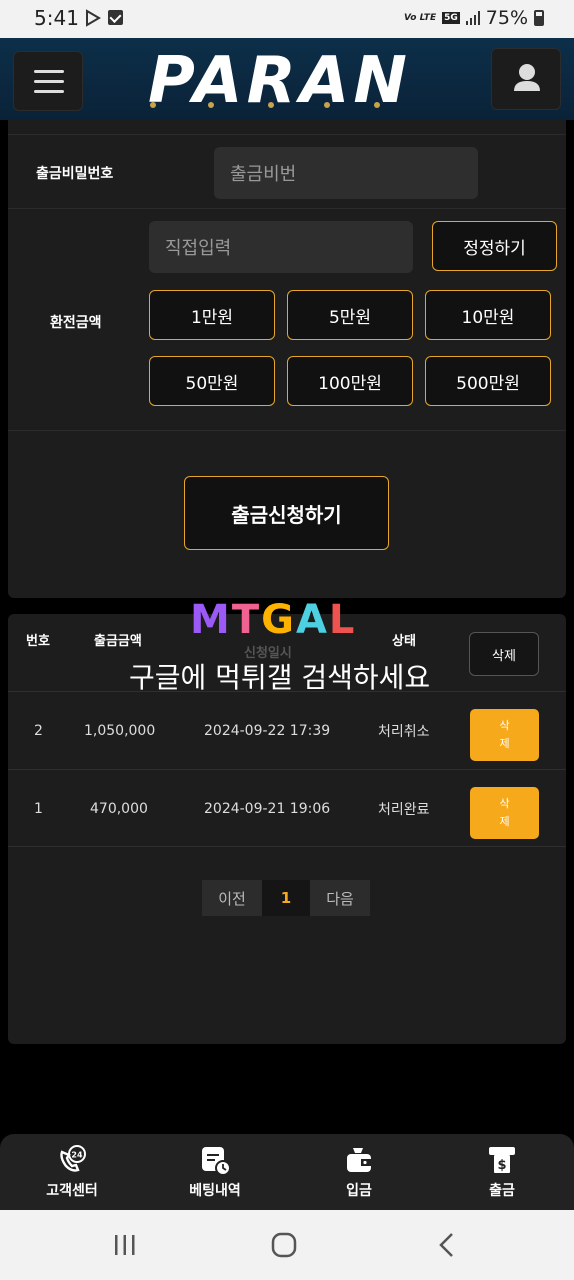  What do you see at coordinates (287, 19) in the screenshot?
I see `status-bar: 5:41 Vo LTE 5G 75%` at bounding box center [287, 19].